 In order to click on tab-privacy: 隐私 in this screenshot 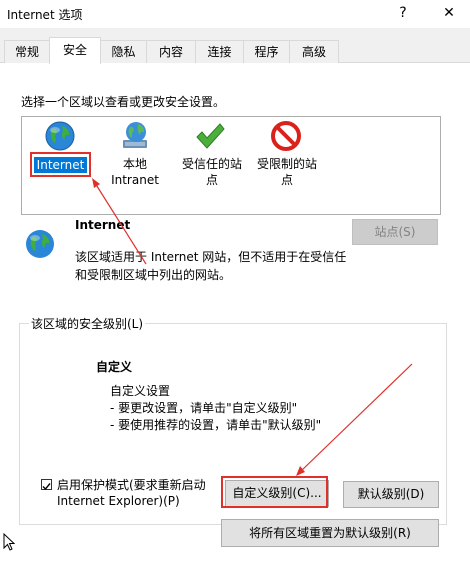, I will do `click(123, 51)`.